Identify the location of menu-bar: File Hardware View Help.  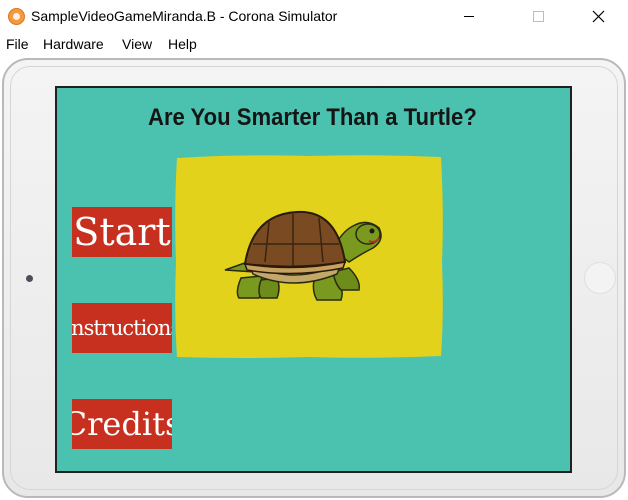
(314, 44).